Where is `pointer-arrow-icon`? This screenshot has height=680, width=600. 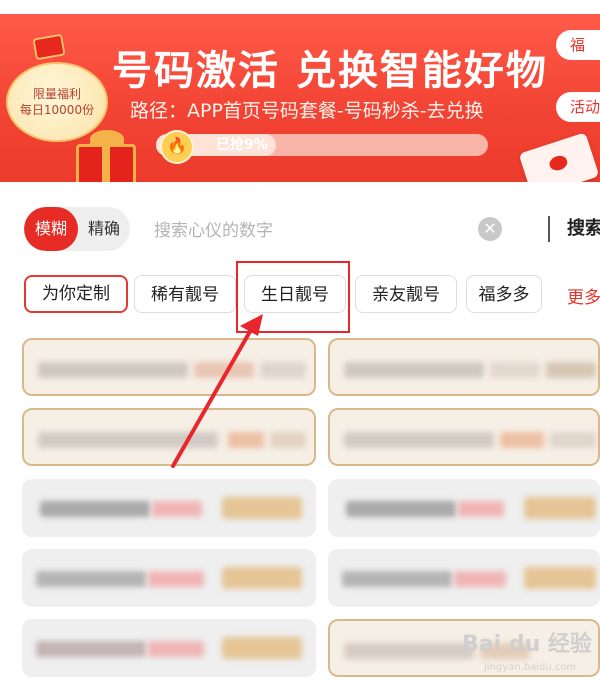 pointer-arrow-icon is located at coordinates (217, 391).